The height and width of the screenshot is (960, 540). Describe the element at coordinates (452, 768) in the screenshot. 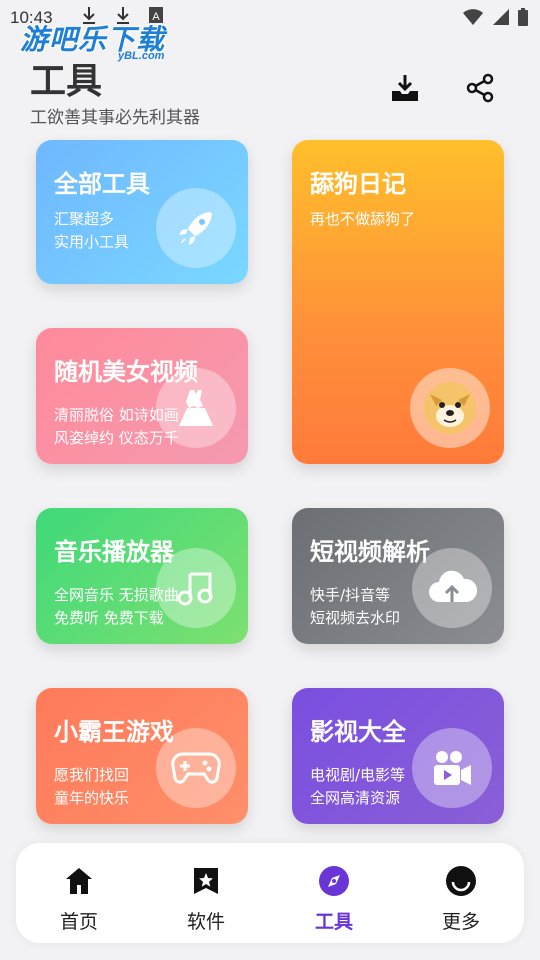

I see `video-camera-icon` at that location.